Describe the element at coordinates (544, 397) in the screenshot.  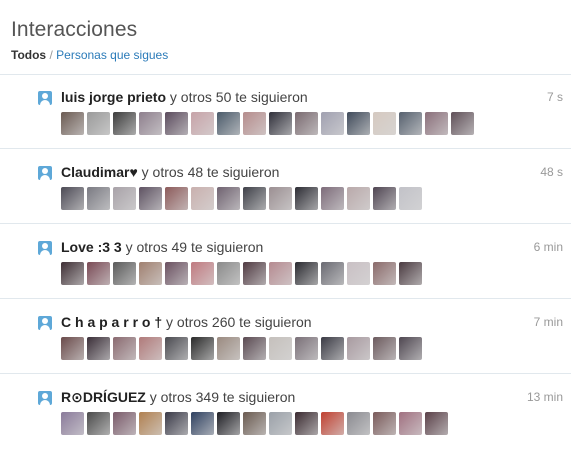
I see `timestamp: 13 min` at that location.